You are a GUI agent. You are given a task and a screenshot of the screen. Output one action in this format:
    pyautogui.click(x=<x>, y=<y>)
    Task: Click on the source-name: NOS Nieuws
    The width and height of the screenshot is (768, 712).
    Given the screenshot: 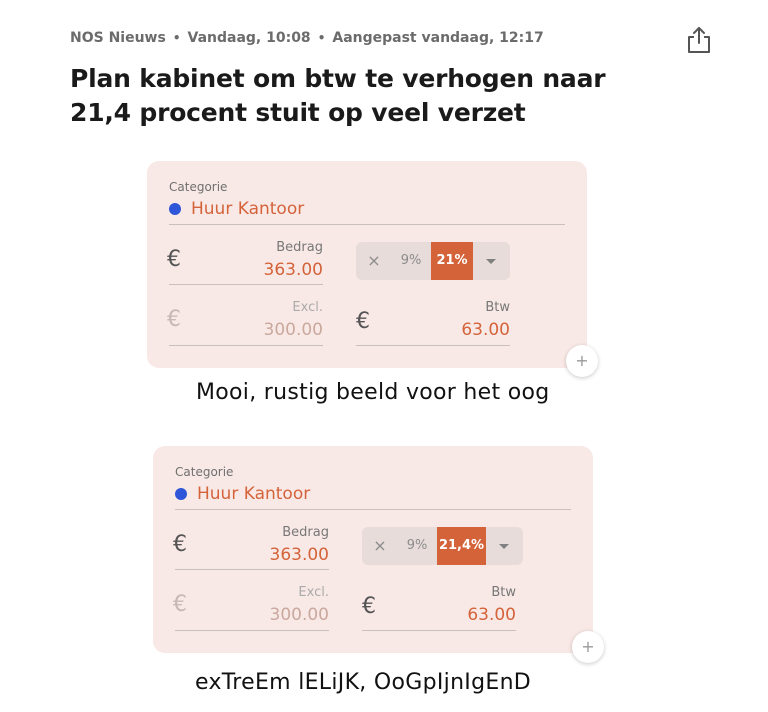 What is the action you would take?
    pyautogui.click(x=118, y=38)
    